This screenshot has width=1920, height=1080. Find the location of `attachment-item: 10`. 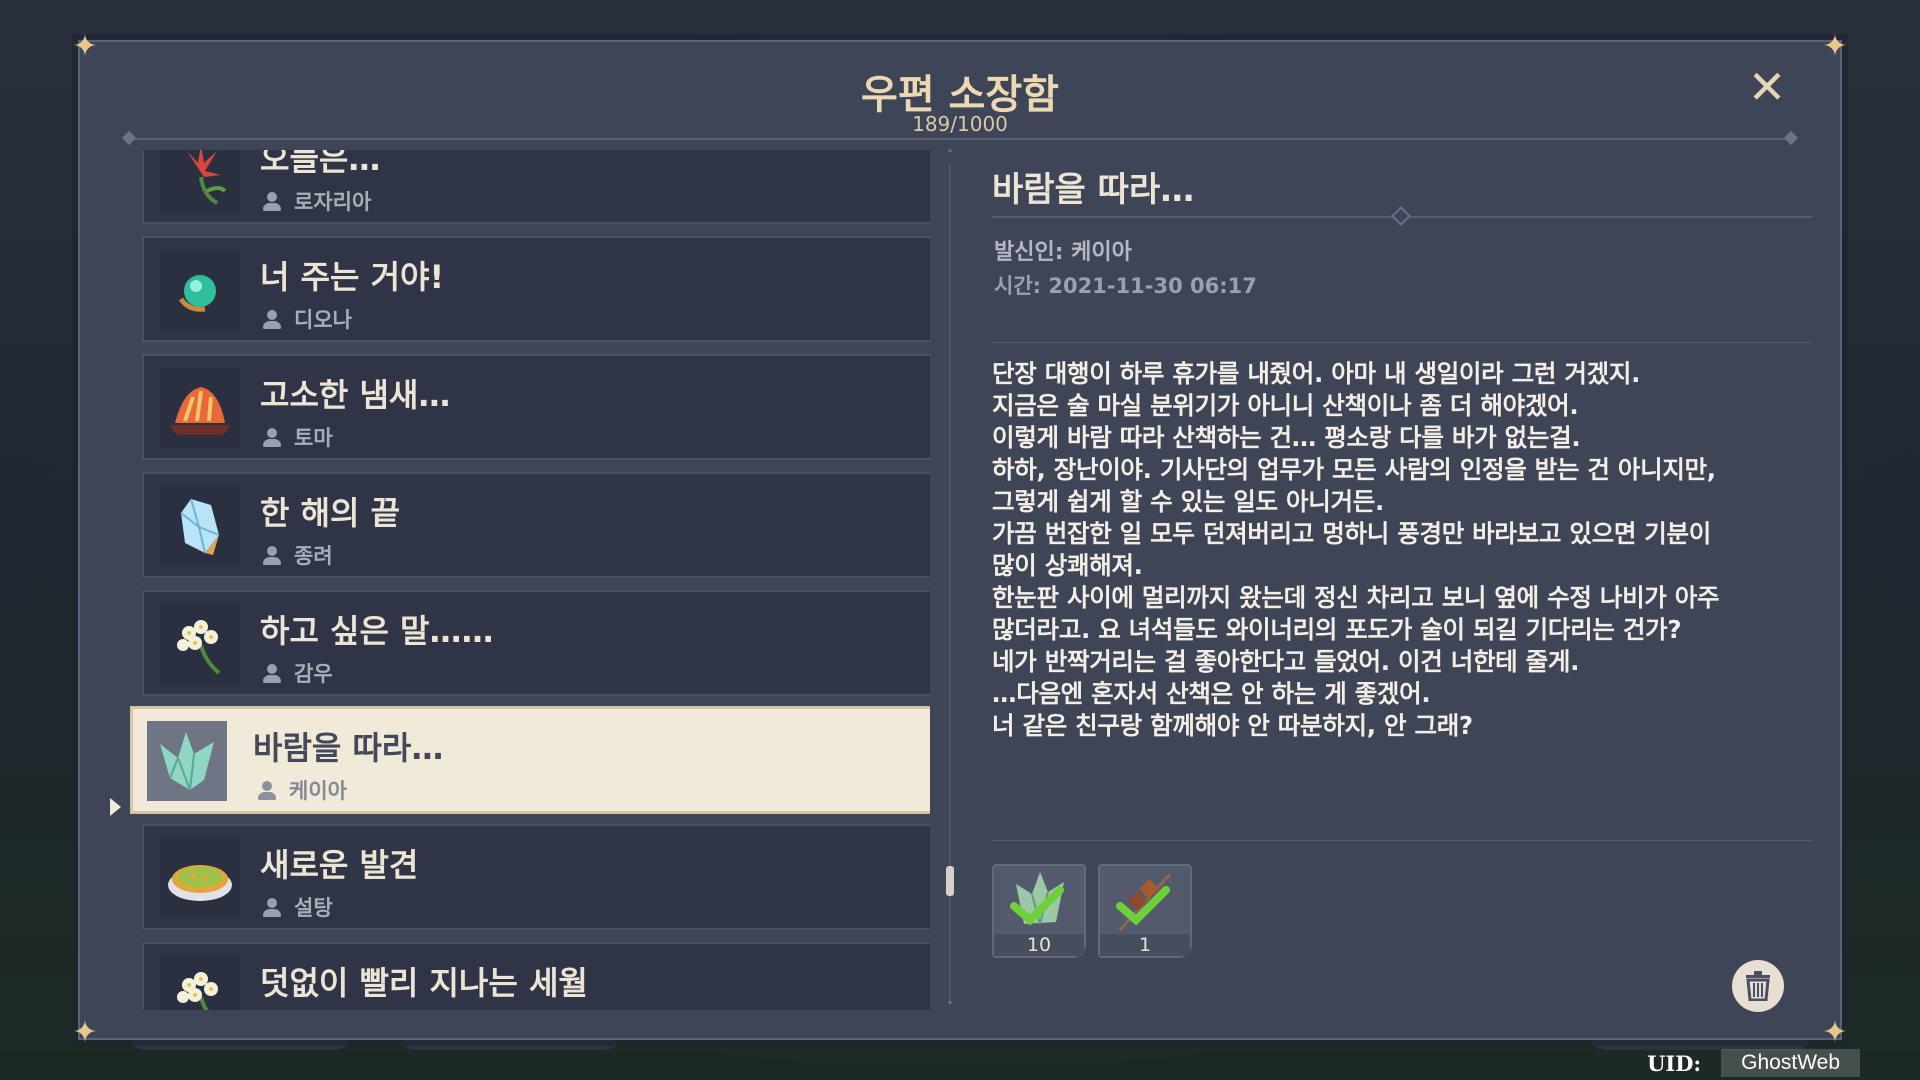

attachment-item: 10 is located at coordinates (1039, 911).